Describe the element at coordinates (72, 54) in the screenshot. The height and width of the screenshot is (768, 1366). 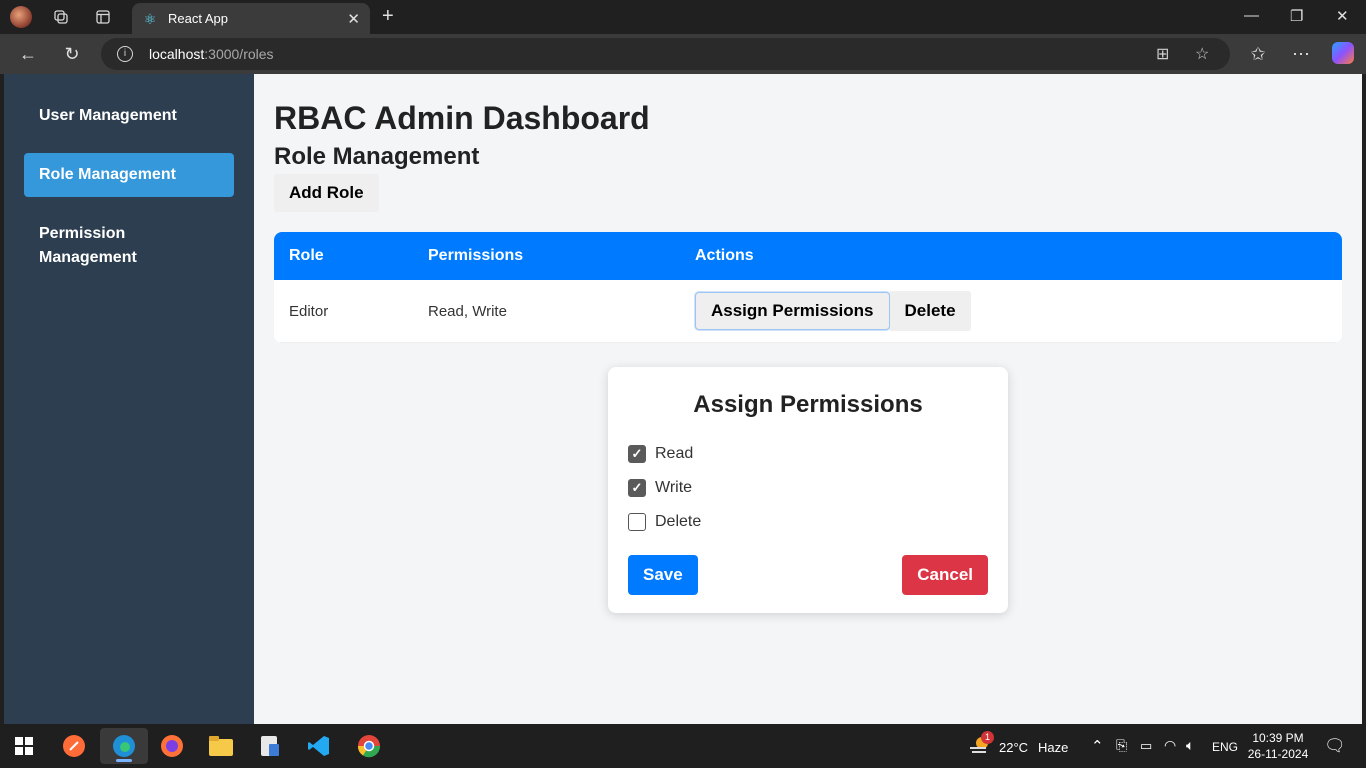
I see `refresh-icon: ↻` at that location.